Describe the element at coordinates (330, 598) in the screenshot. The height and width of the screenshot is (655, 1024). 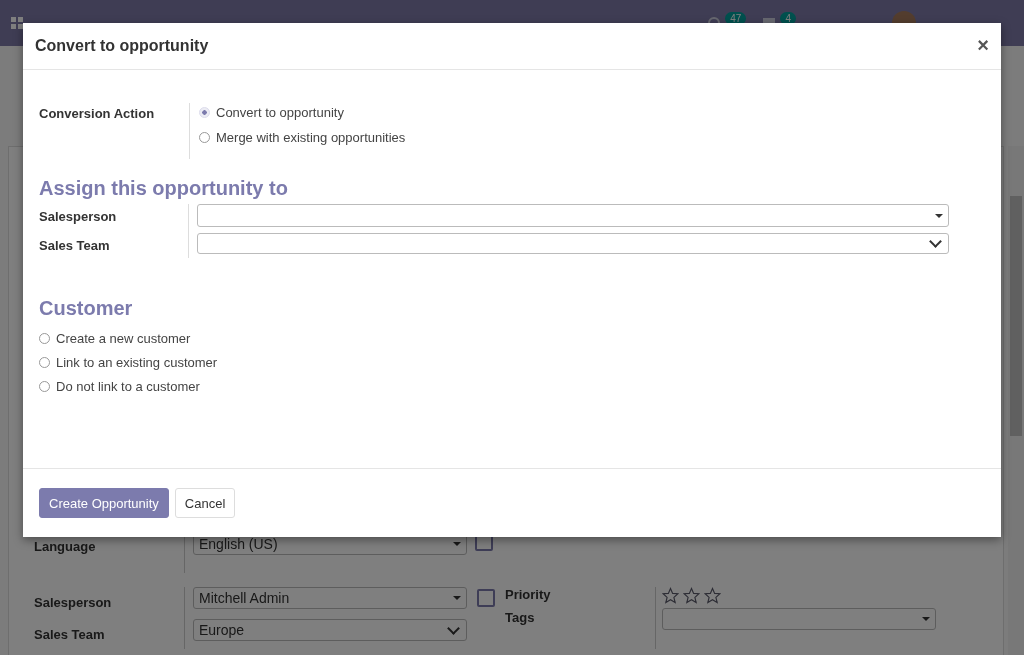
I see `salesperson-field: Mitchell Admin` at that location.